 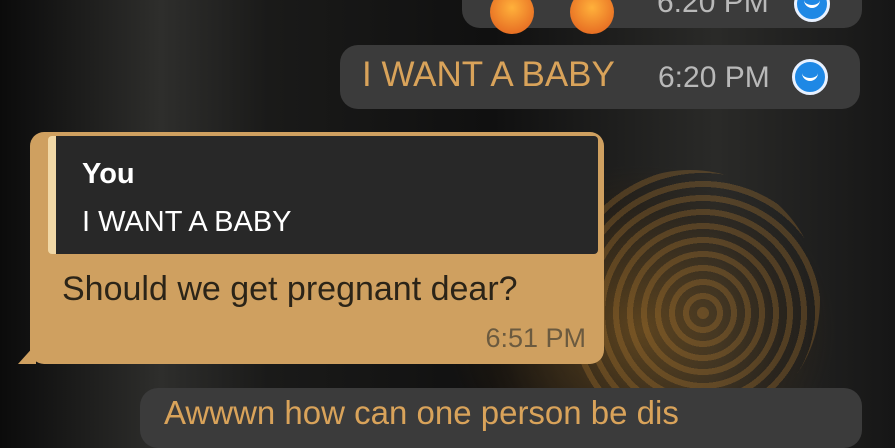 I want to click on message-text: Should we get pregnant dear?, so click(x=290, y=289).